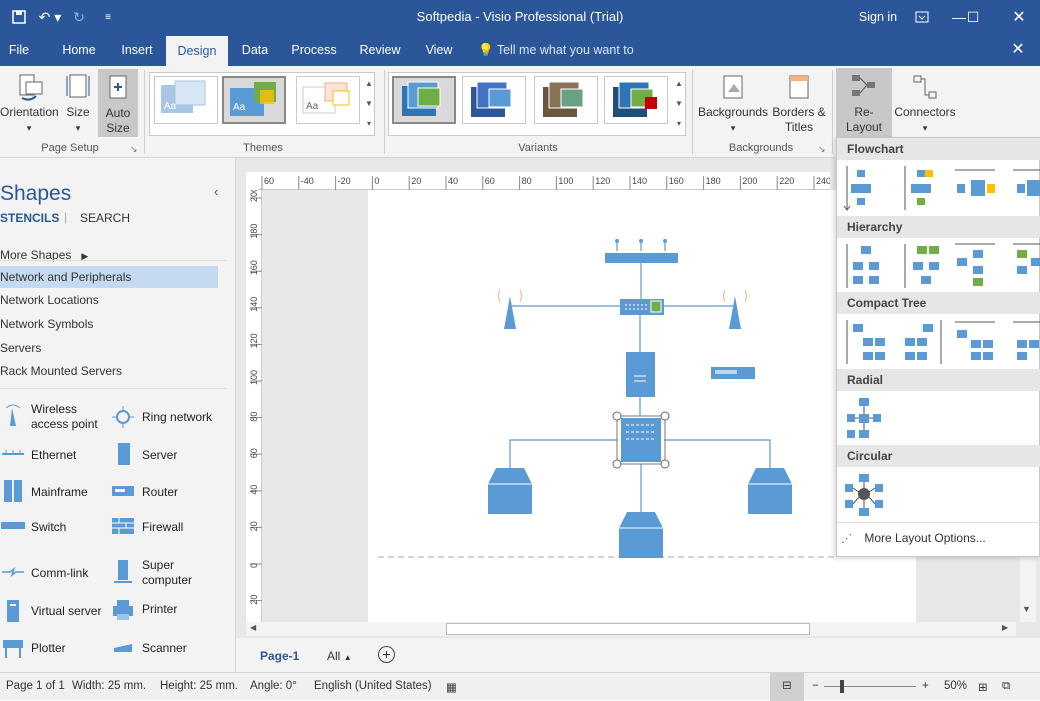  I want to click on router-floating, so click(733, 373).